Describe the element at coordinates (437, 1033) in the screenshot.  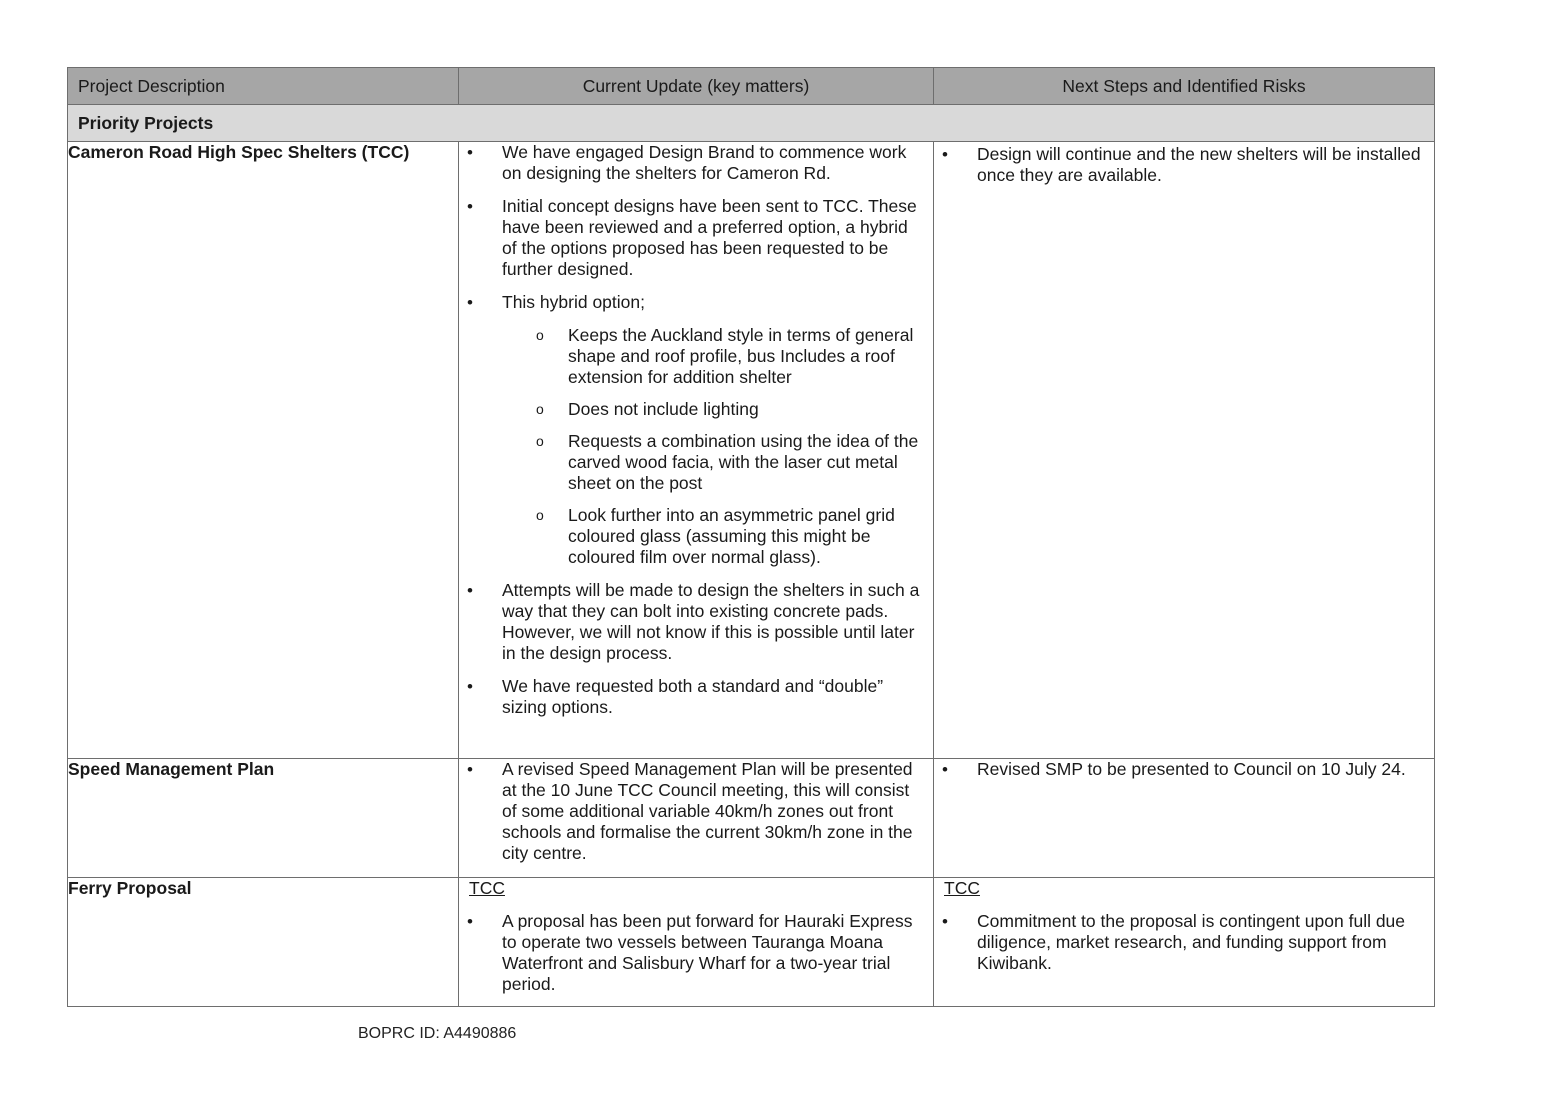
I see `document-id-footer: BOPRC ID: A4490886` at that location.